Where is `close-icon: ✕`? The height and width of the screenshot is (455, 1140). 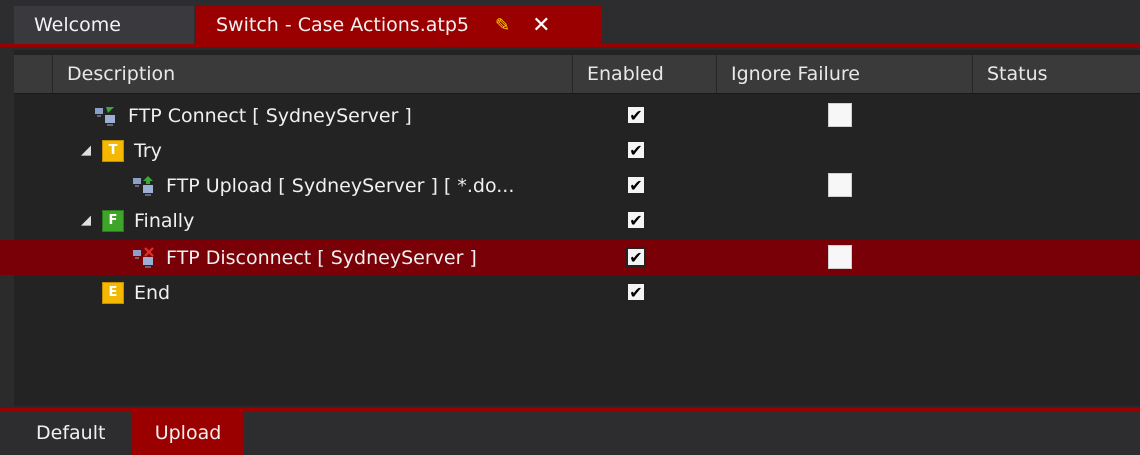
close-icon: ✕ is located at coordinates (541, 25).